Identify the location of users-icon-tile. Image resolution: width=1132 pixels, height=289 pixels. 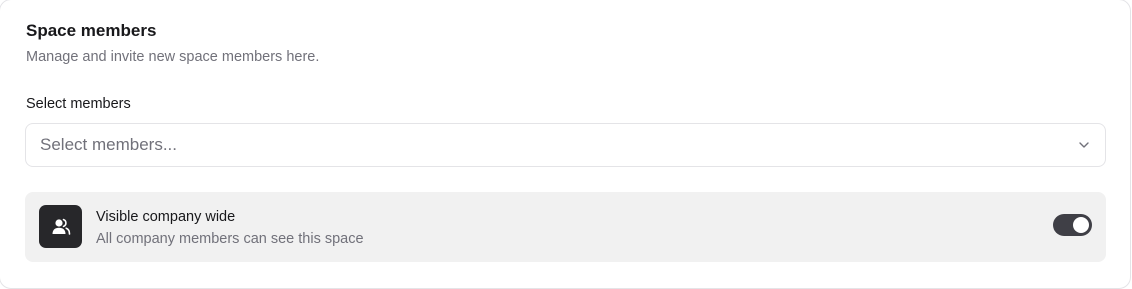
(60, 226).